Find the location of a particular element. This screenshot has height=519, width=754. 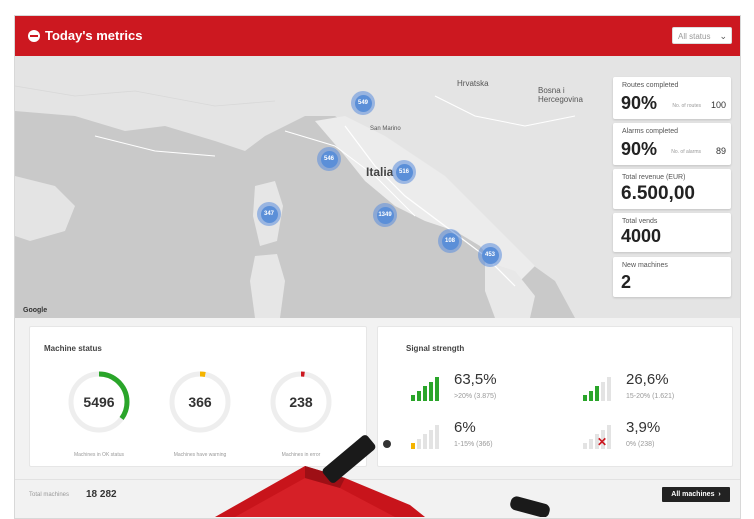

panel-title: Machine status is located at coordinates (73, 348).